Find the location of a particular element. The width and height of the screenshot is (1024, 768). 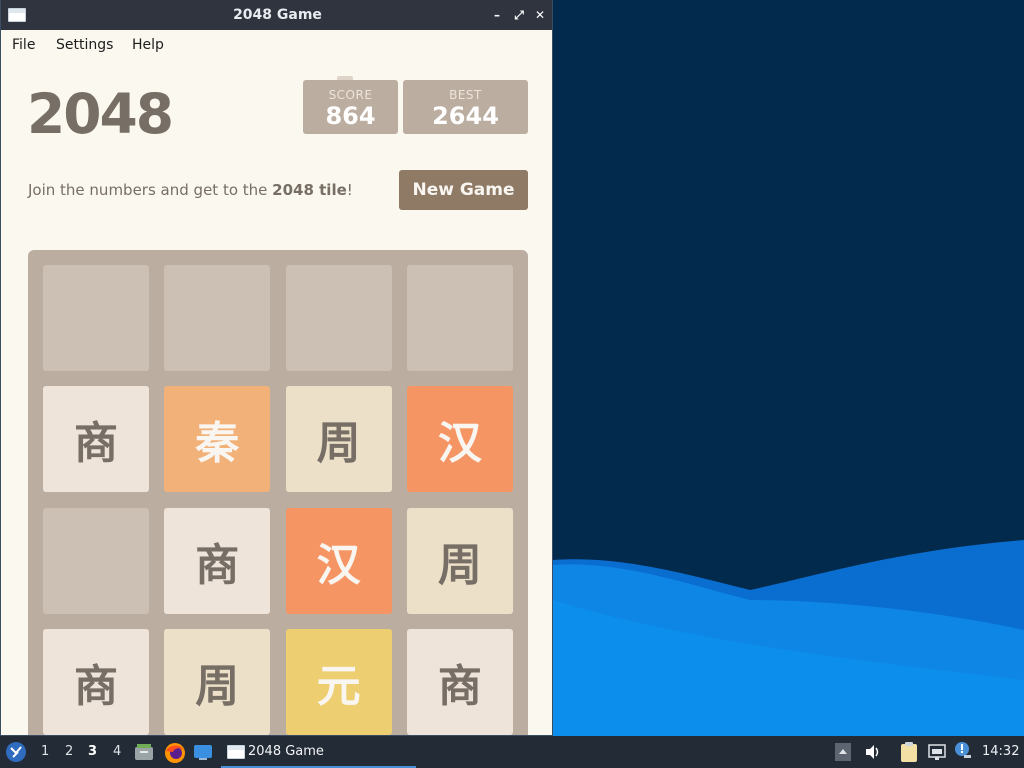

close-icon: ✕ is located at coordinates (540, 15).